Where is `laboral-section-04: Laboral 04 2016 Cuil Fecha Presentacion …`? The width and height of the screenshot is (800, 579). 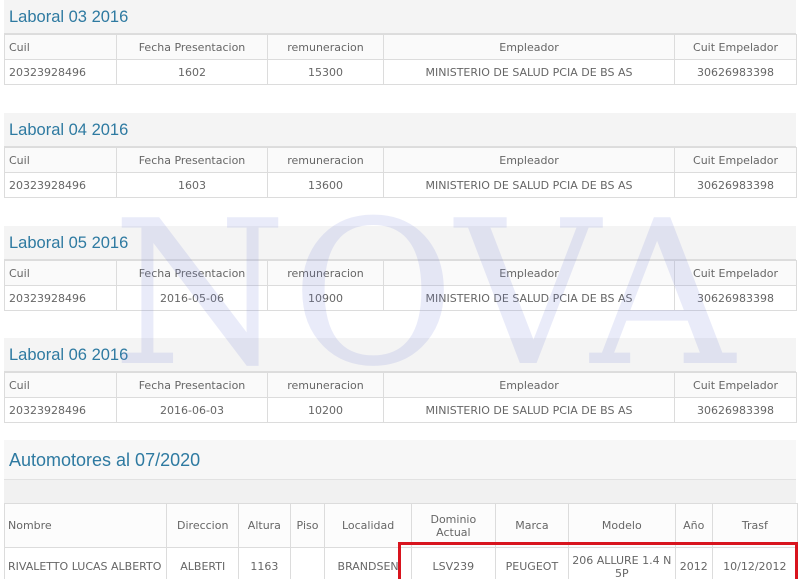 laboral-section-04: Laboral 04 2016 Cuil Fecha Presentacion … is located at coordinates (400, 155).